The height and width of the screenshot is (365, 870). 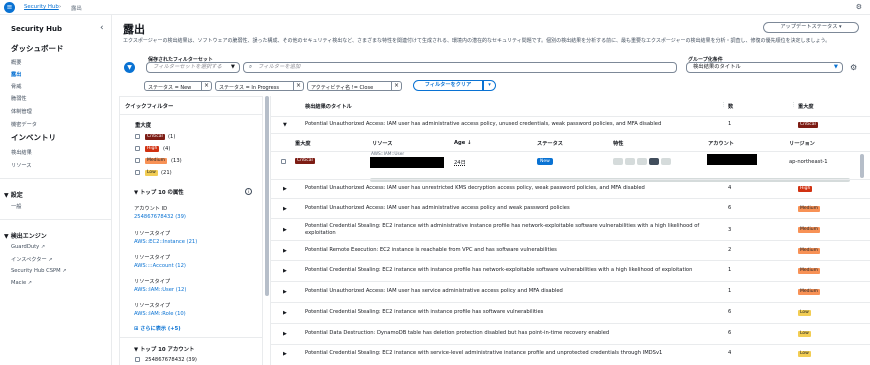 What do you see at coordinates (805, 189) in the screenshot?
I see `severity-badge: High` at bounding box center [805, 189].